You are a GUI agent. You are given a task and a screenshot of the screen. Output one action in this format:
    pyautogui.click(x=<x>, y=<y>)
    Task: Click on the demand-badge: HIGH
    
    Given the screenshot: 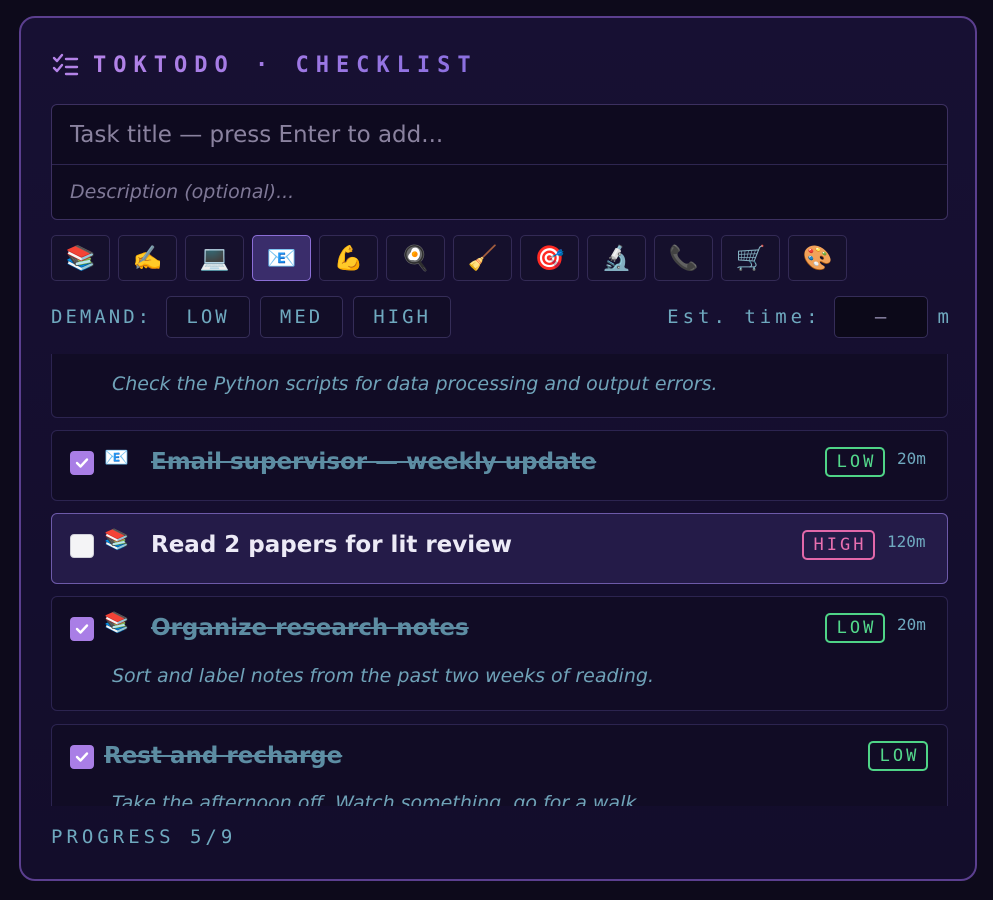 What is the action you would take?
    pyautogui.click(x=838, y=545)
    